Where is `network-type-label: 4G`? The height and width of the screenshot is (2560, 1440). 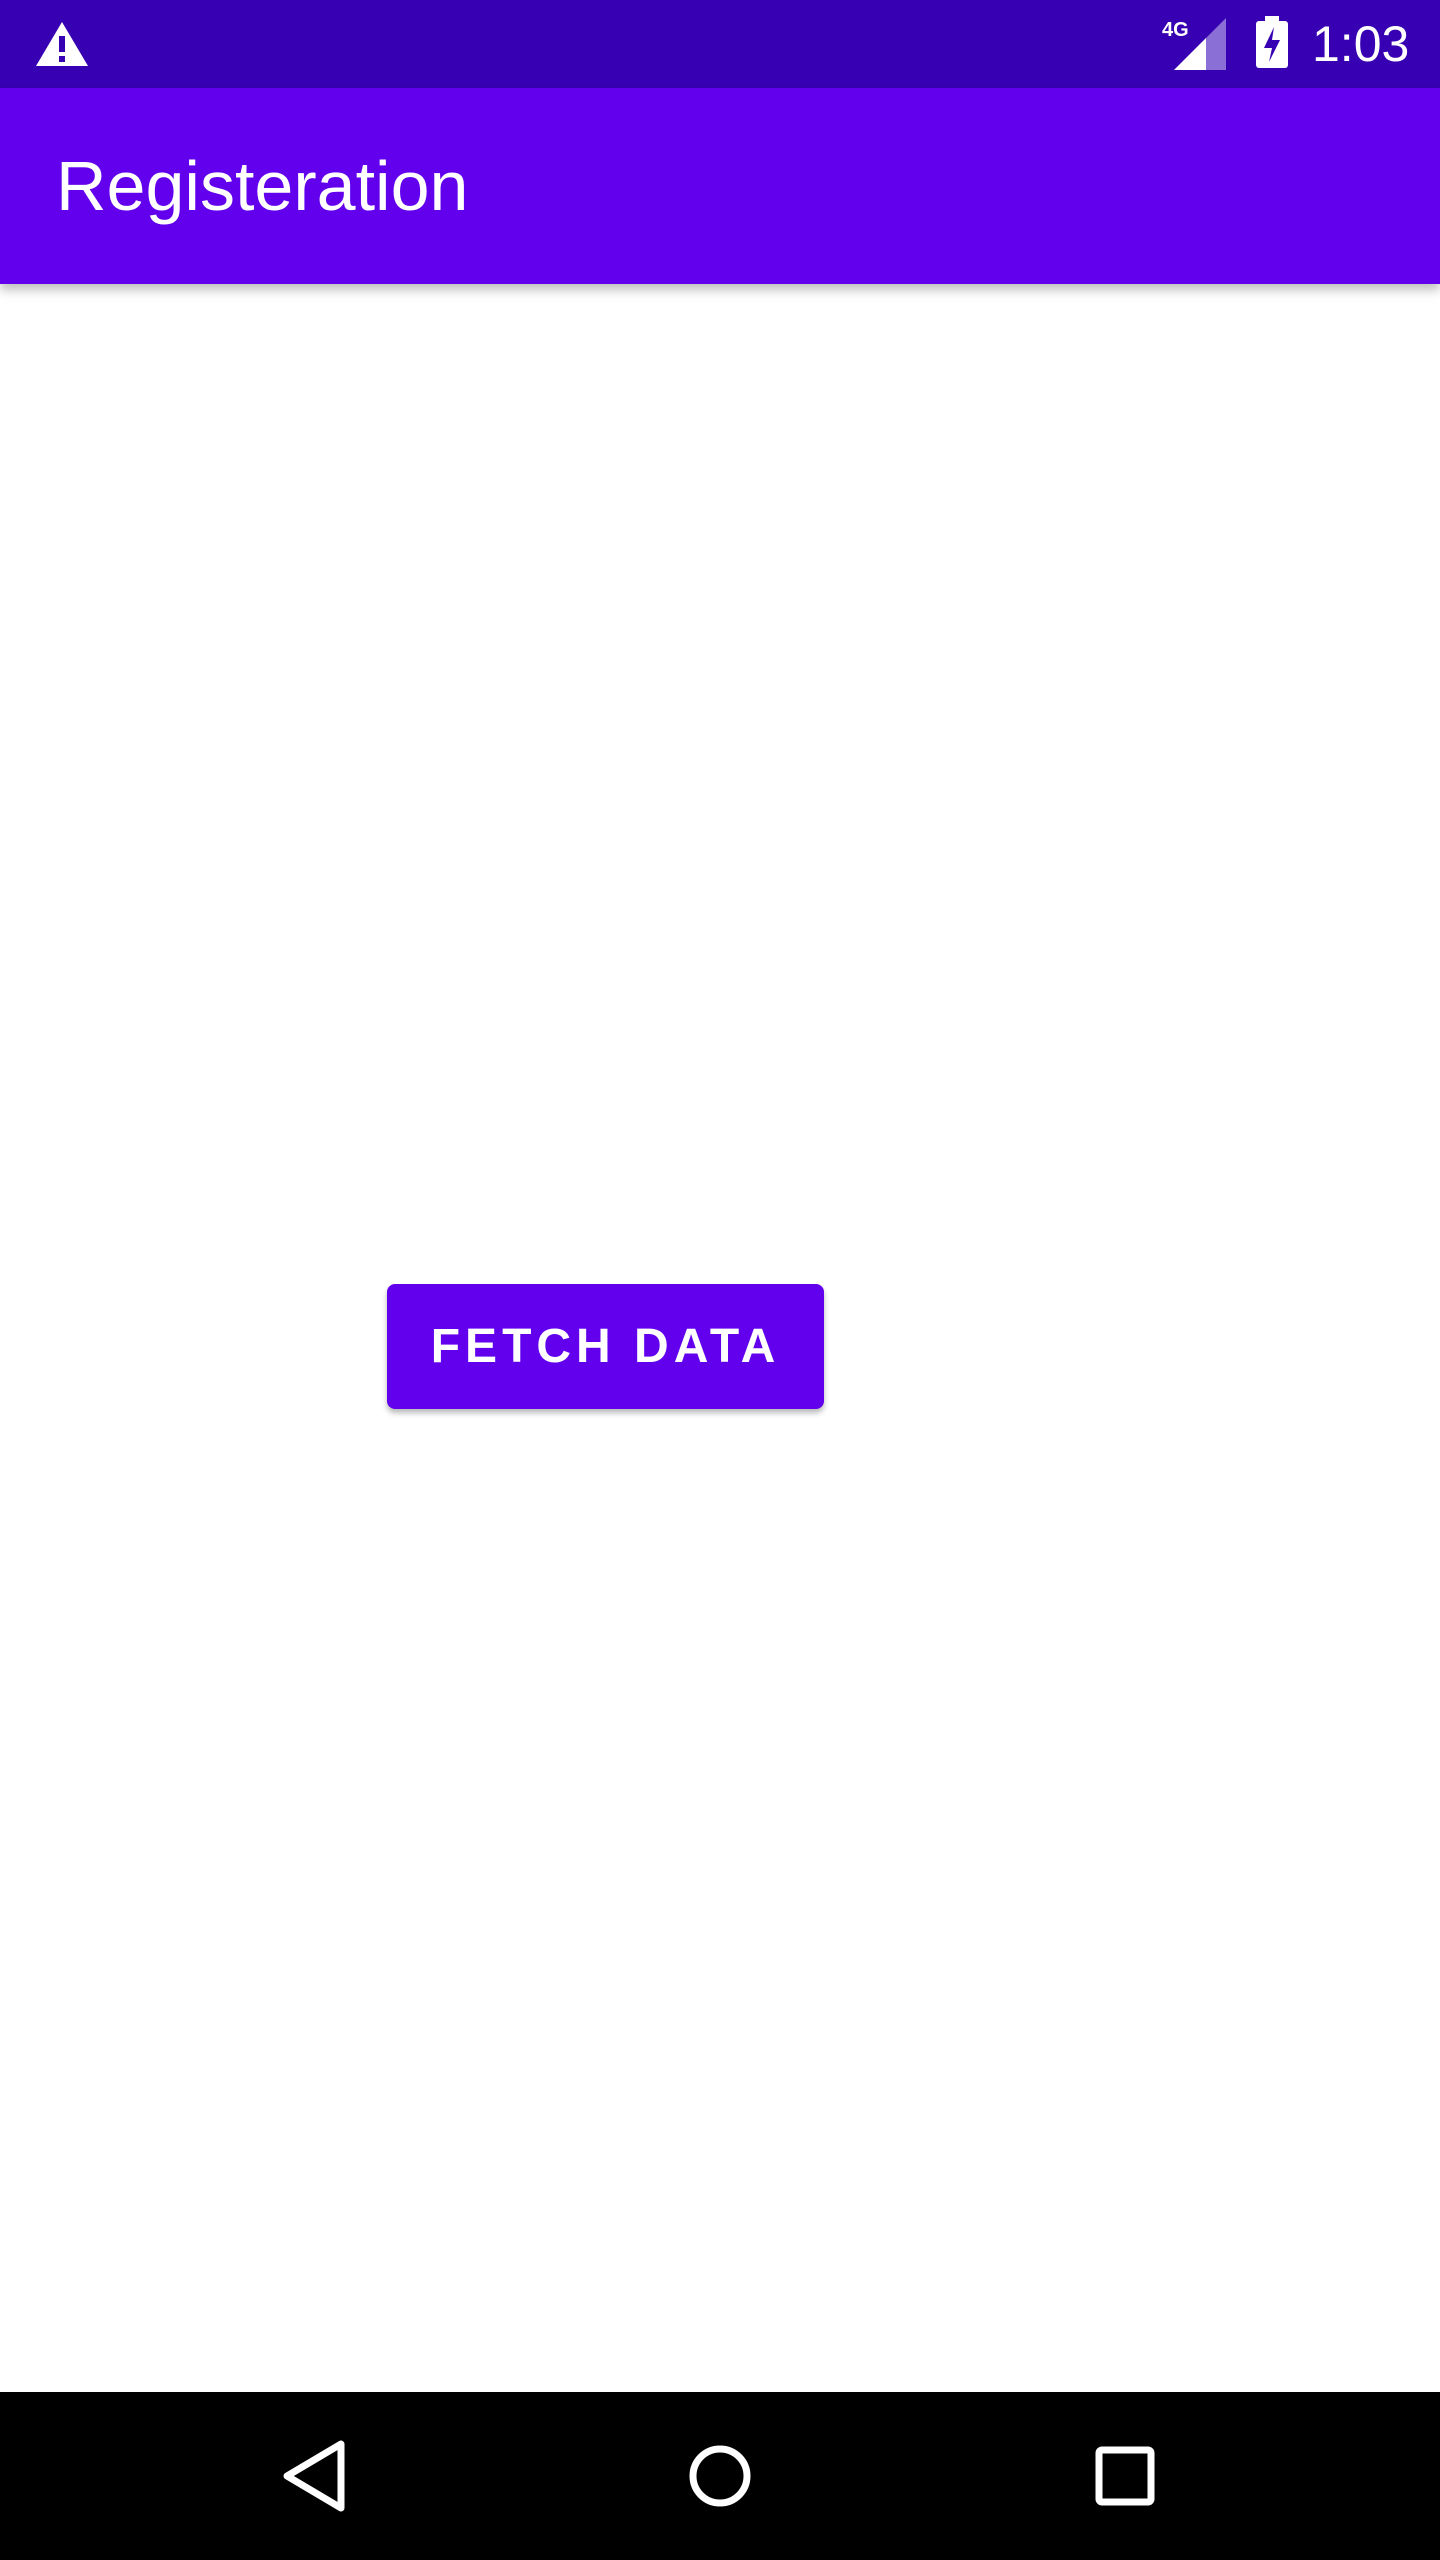 network-type-label: 4G is located at coordinates (1175, 30).